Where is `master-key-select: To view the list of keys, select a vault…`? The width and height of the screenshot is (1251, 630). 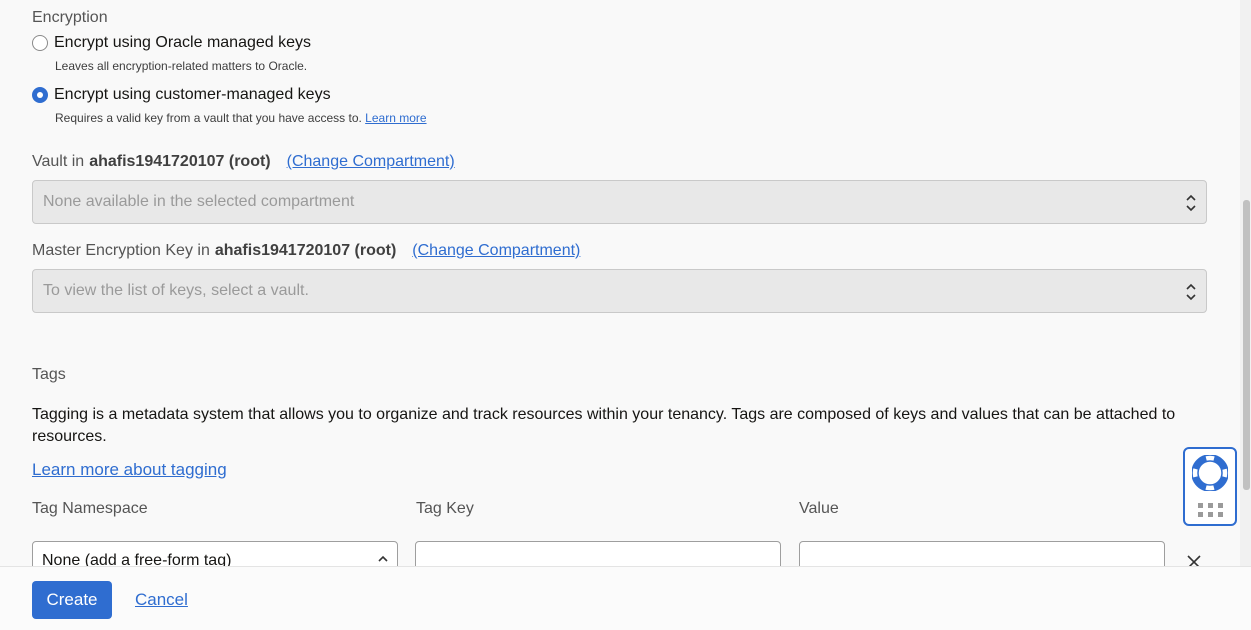
master-key-select: To view the list of keys, select a vault… is located at coordinates (619, 291).